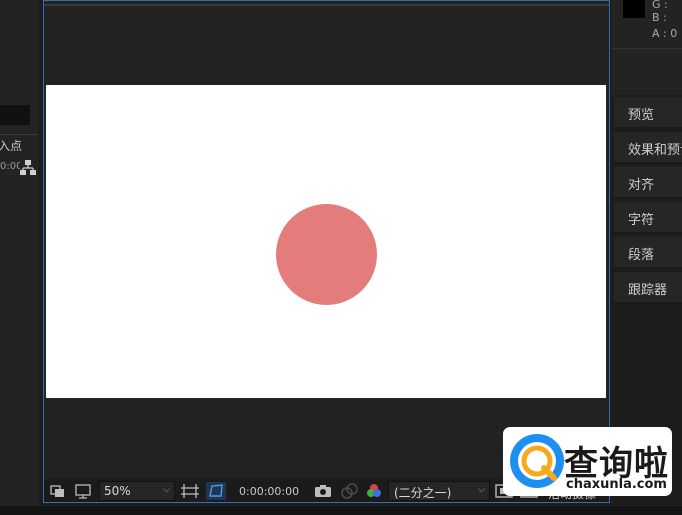  I want to click on color-channels-icon, so click(374, 491).